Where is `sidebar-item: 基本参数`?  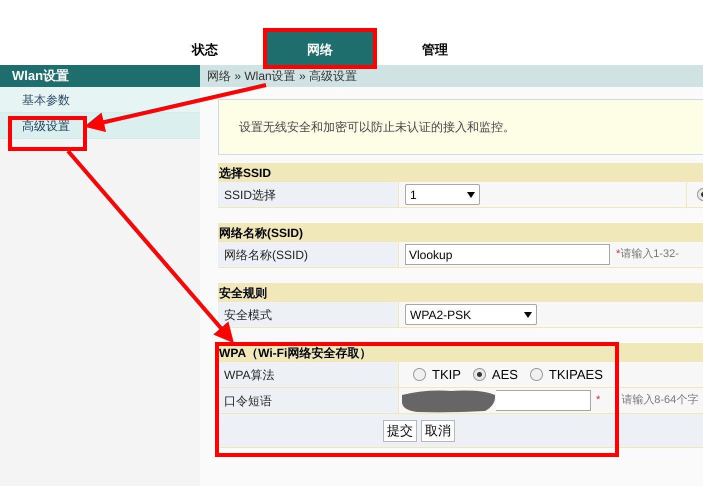 sidebar-item: 基本参数 is located at coordinates (100, 100).